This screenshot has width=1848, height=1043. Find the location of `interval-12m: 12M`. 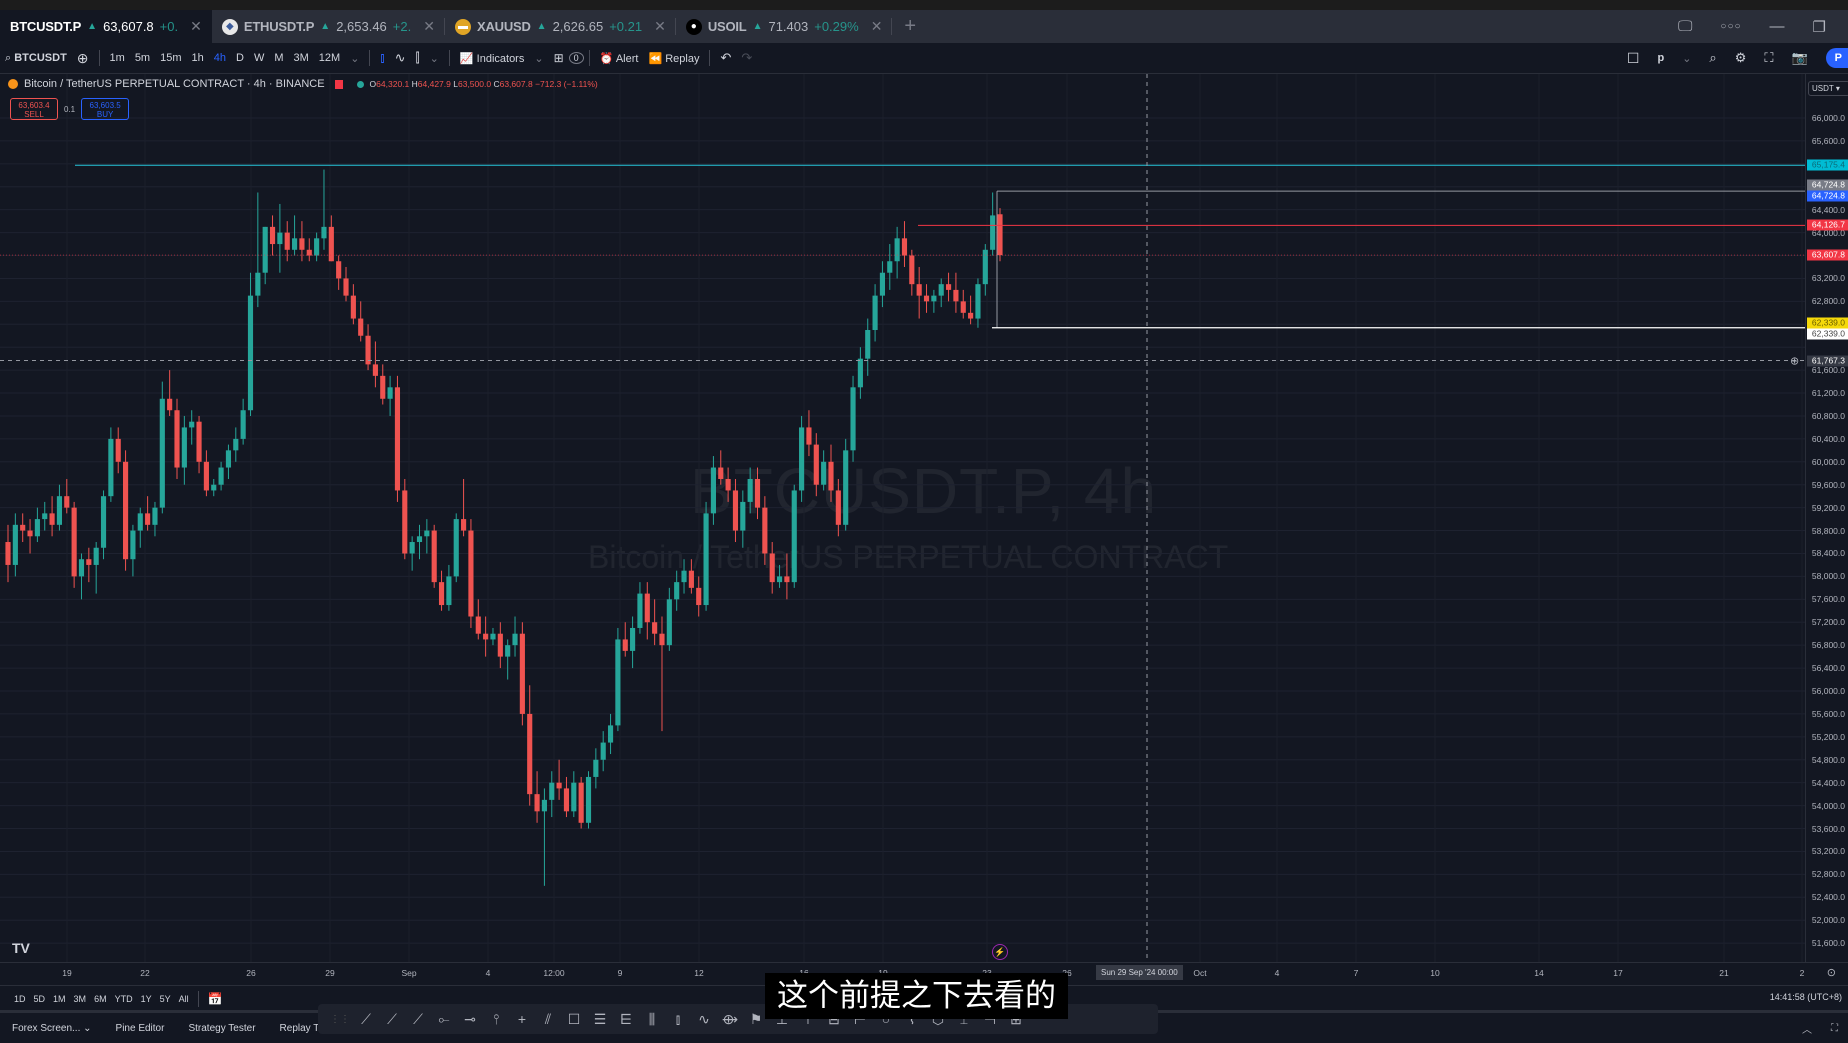

interval-12m: 12M is located at coordinates (329, 58).